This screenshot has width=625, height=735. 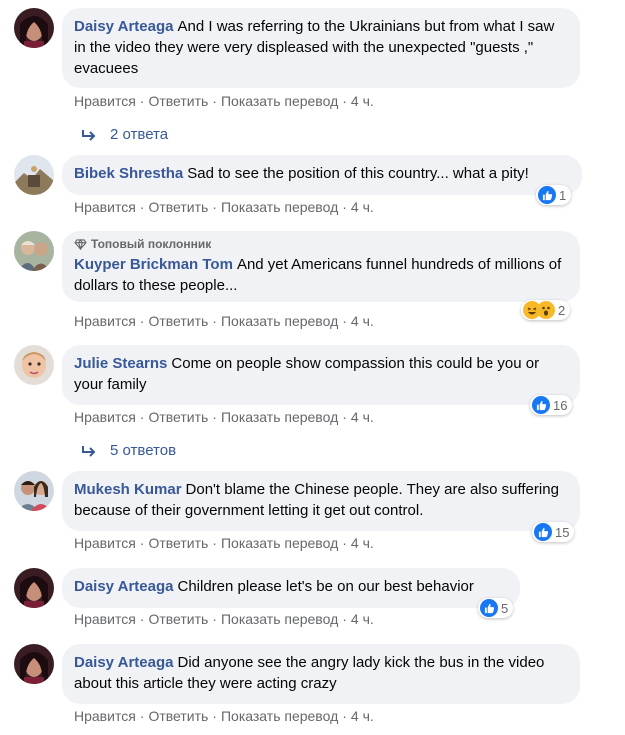 I want to click on reaction-summary: 1, so click(x=554, y=195).